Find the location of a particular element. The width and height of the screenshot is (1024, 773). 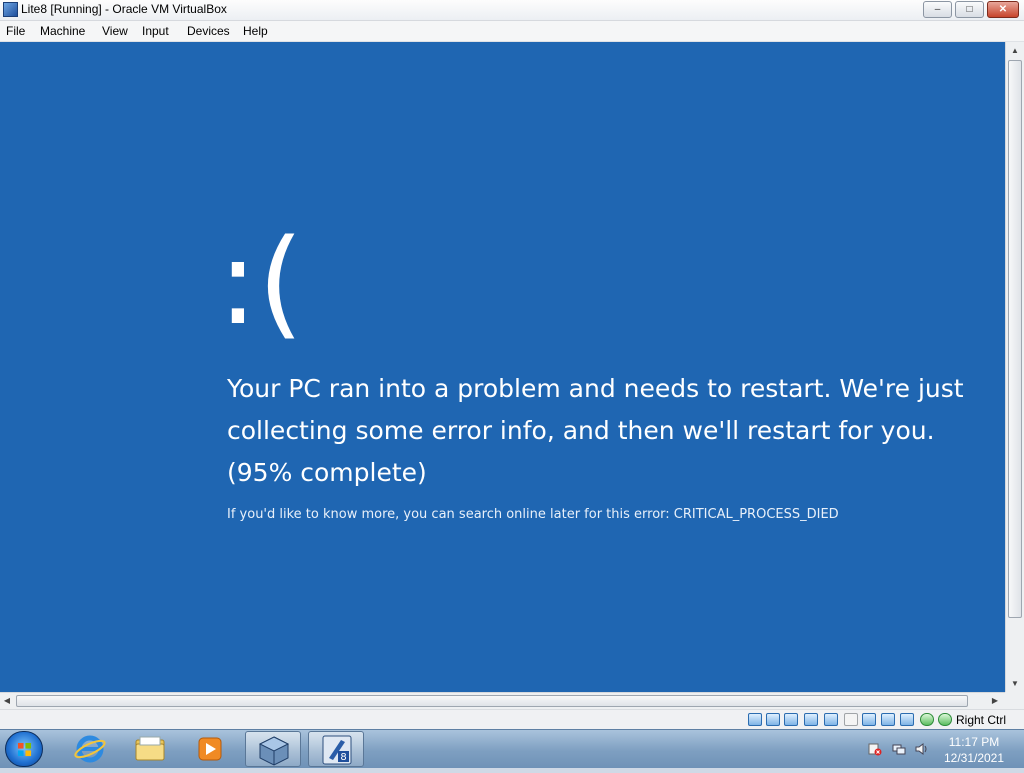

keyboard-icon is located at coordinates (945, 719).